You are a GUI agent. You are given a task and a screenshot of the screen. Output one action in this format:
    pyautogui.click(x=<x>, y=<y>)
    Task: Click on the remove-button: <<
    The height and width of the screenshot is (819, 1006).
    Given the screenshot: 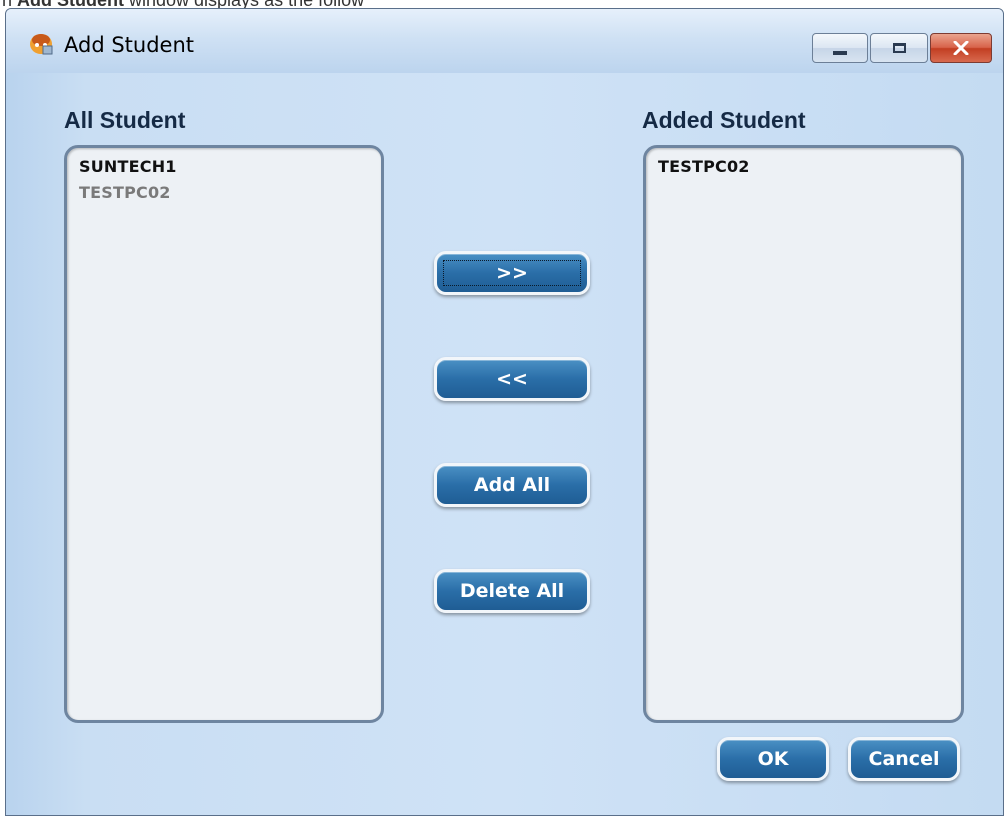 What is the action you would take?
    pyautogui.click(x=512, y=379)
    